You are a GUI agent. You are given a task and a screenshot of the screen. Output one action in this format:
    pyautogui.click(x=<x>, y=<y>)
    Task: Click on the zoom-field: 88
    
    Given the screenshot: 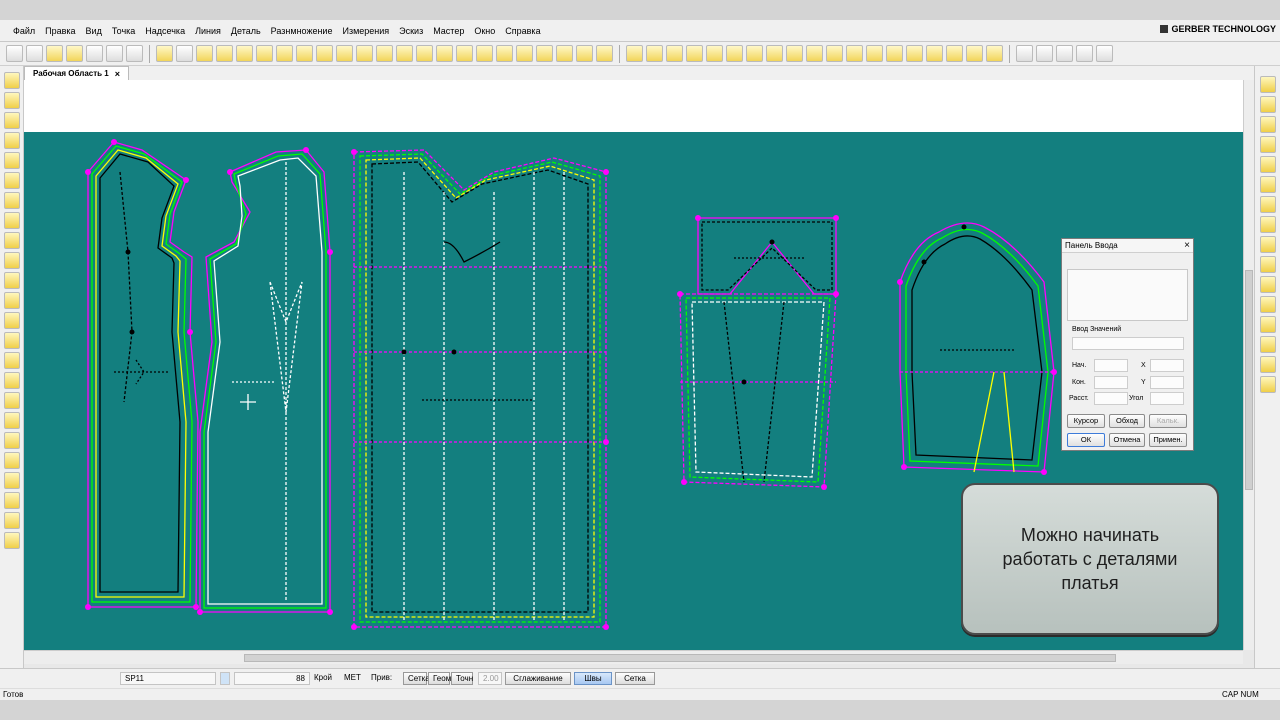 What is the action you would take?
    pyautogui.click(x=272, y=678)
    